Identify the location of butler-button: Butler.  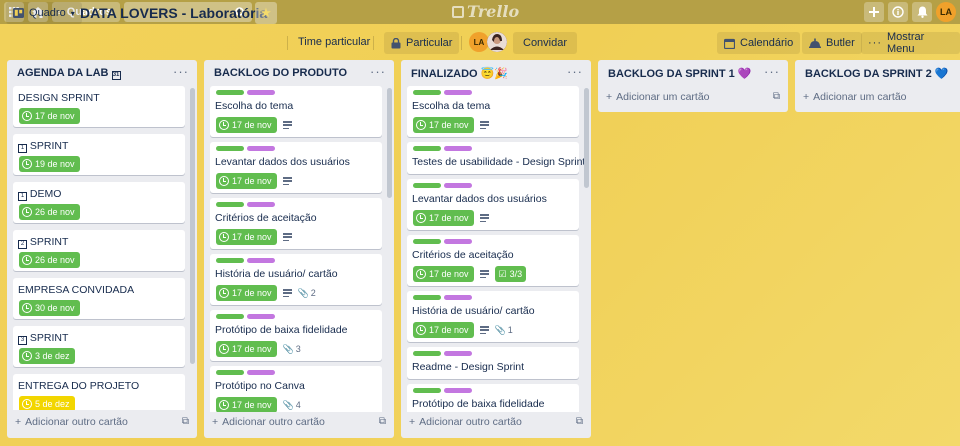
(832, 43).